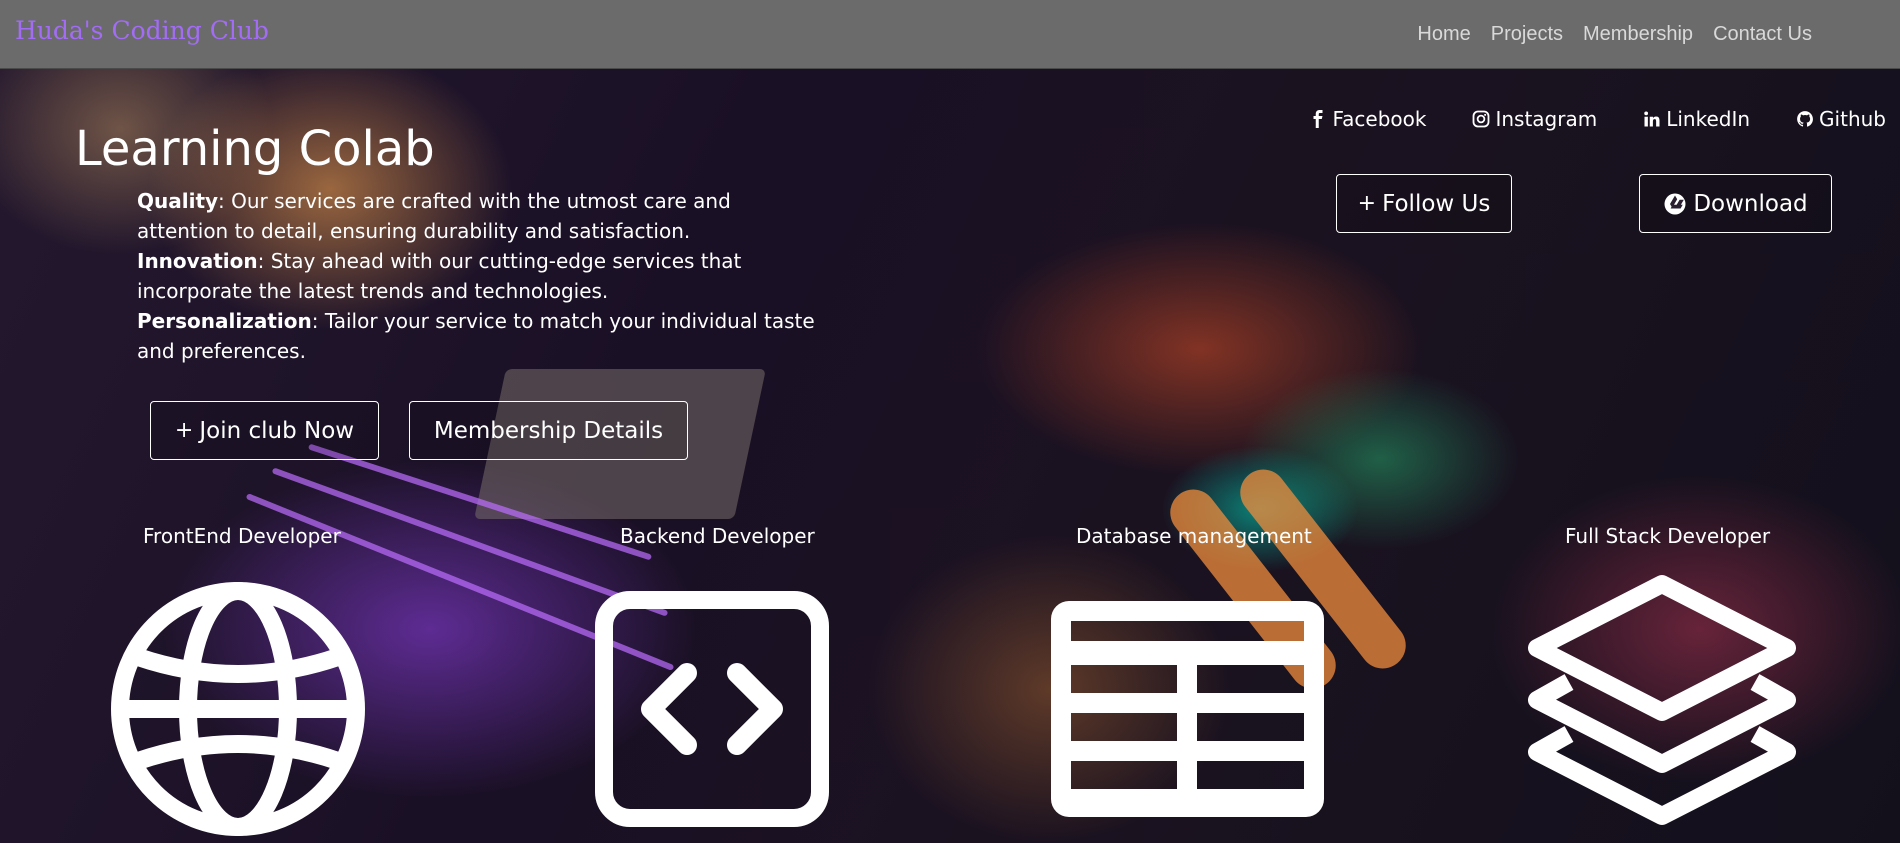 The height and width of the screenshot is (851, 1900). What do you see at coordinates (1762, 34) in the screenshot?
I see `nav-link-contact-us: Contact Us` at bounding box center [1762, 34].